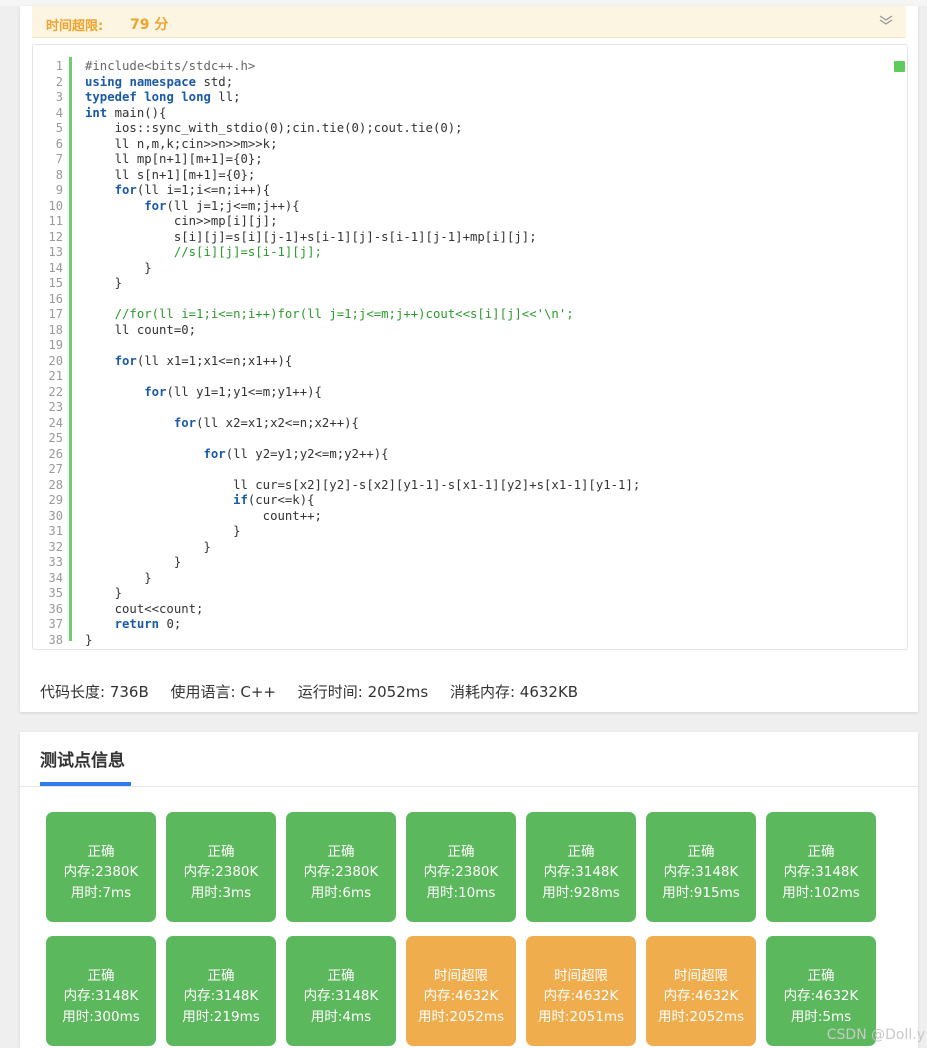  What do you see at coordinates (59, 81) in the screenshot?
I see `line-number: 2` at bounding box center [59, 81].